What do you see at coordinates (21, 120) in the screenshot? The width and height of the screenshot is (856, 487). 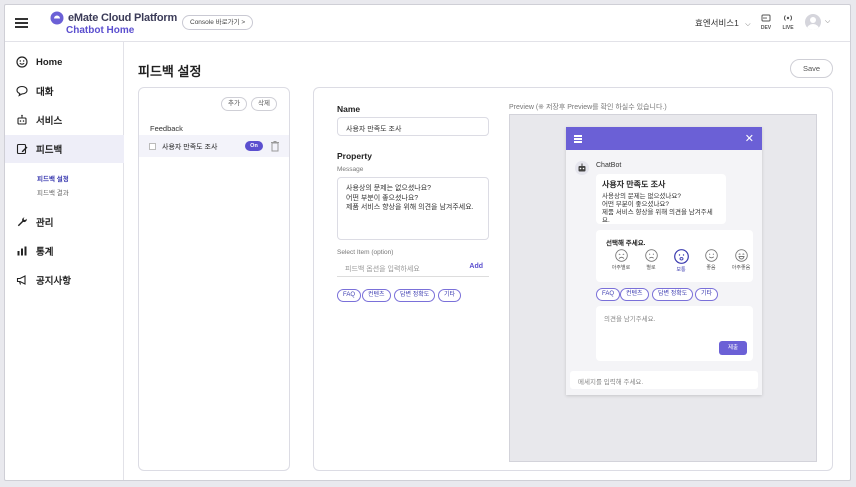 I see `robot-icon` at bounding box center [21, 120].